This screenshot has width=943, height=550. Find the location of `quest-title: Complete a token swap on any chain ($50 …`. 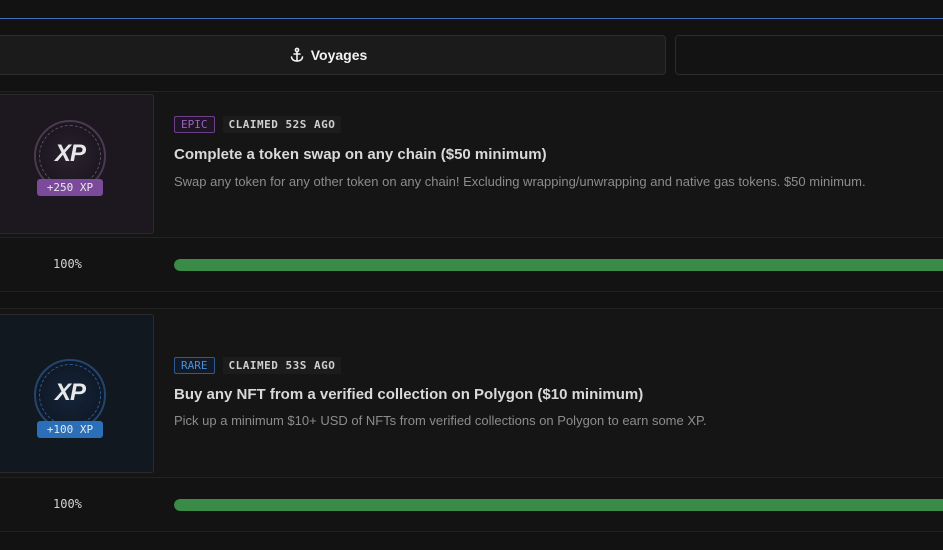

quest-title: Complete a token swap on any chain ($50 … is located at coordinates (360, 154).